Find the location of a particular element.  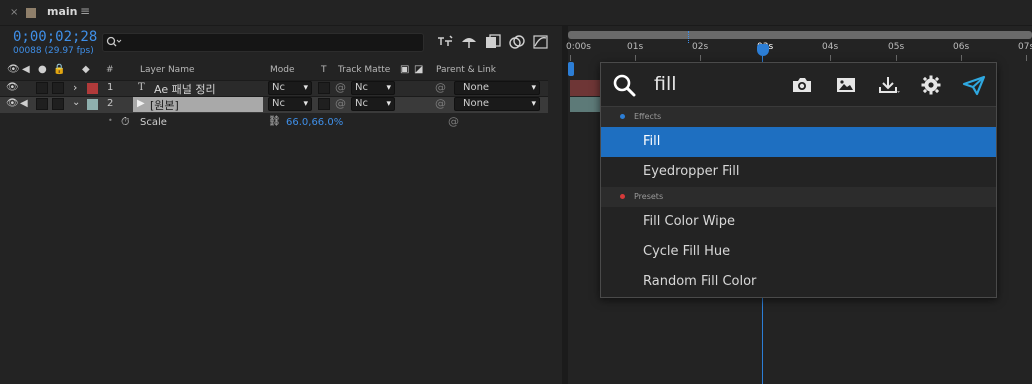

result-item-label: Random Fill Color is located at coordinates (700, 281).